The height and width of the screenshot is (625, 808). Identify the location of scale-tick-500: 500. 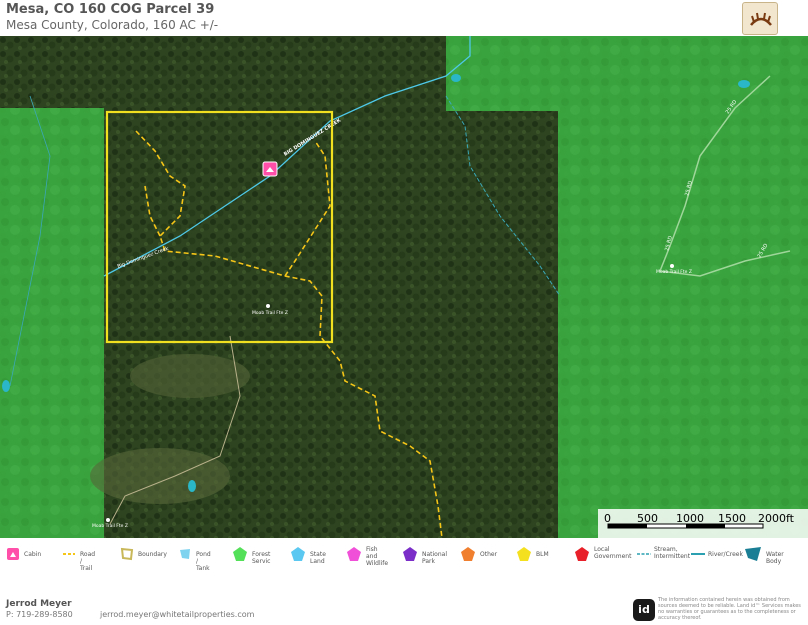
(647, 518).